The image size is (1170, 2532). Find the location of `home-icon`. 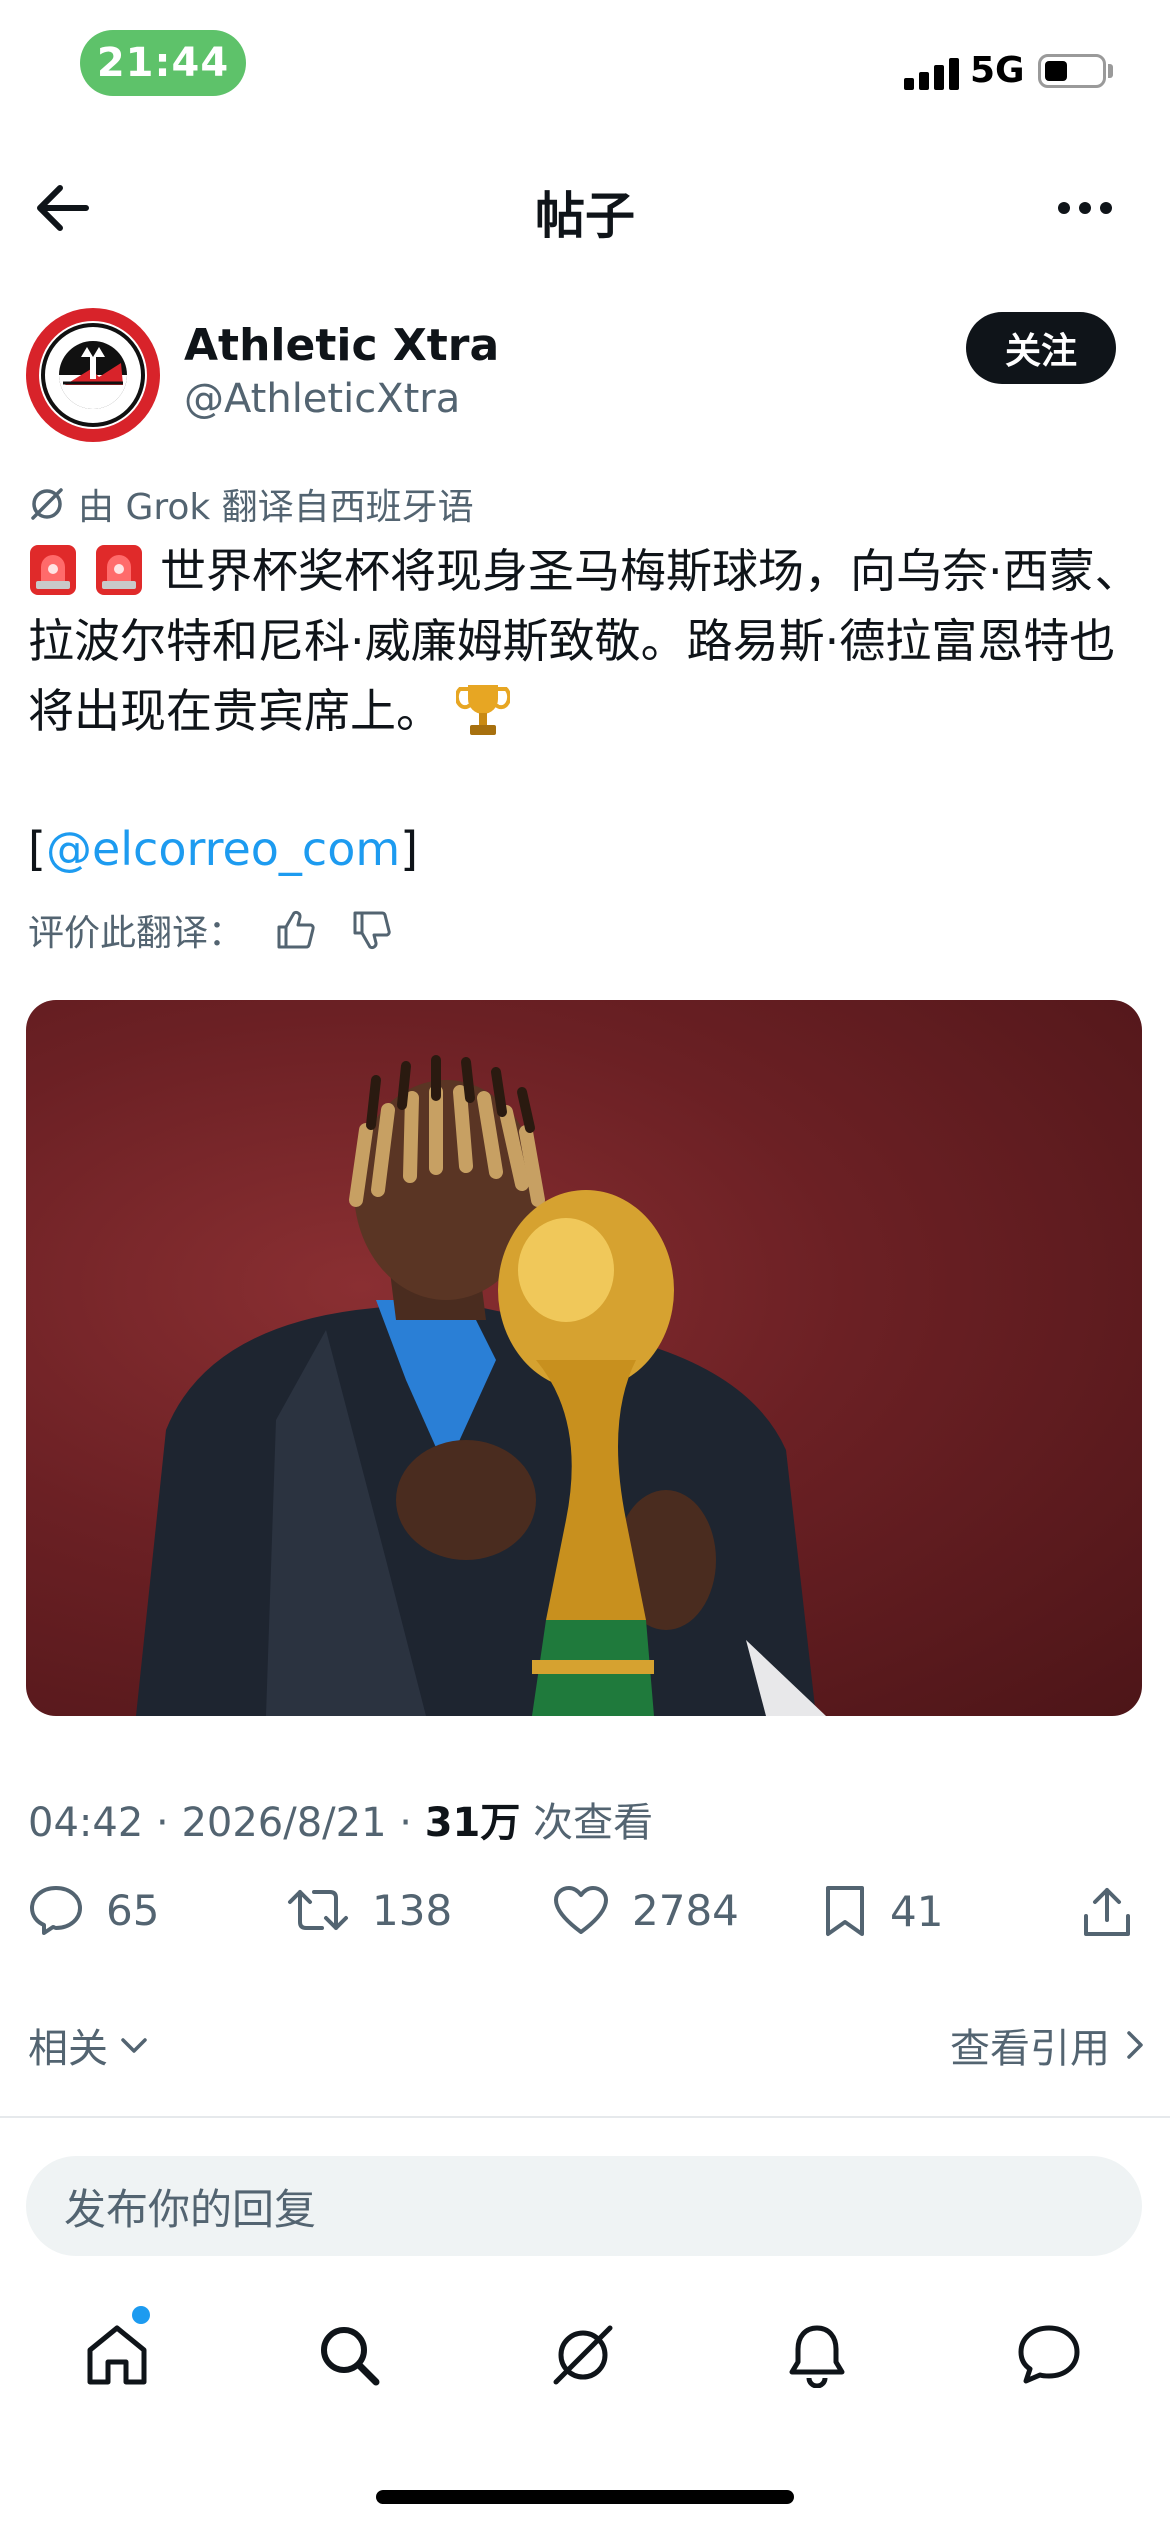

home-icon is located at coordinates (117, 2355).